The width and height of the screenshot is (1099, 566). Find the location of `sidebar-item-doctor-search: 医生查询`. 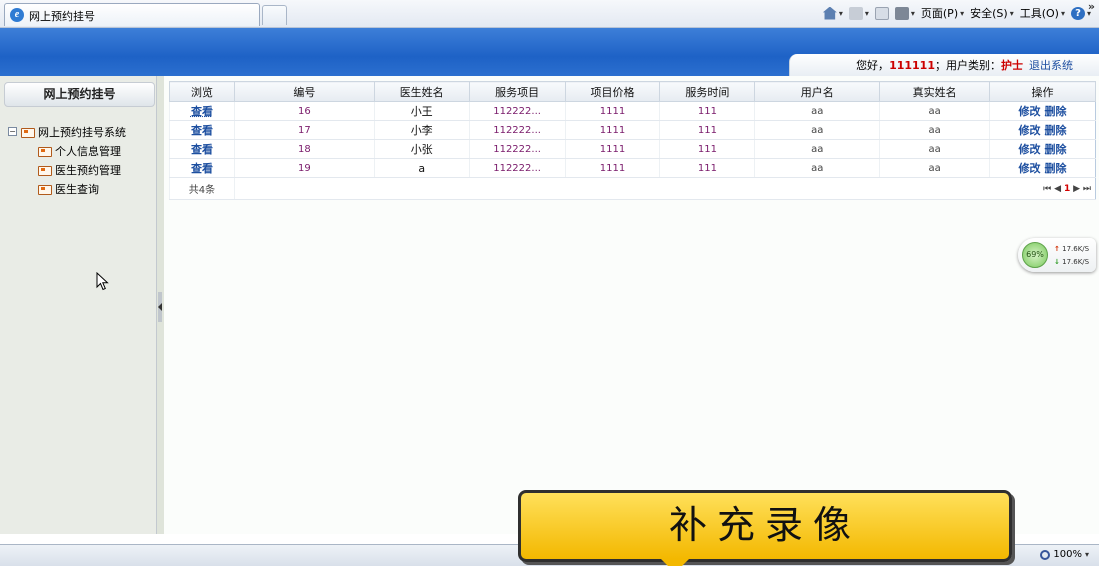

sidebar-item-doctor-search: 医生查询 is located at coordinates (67, 188).